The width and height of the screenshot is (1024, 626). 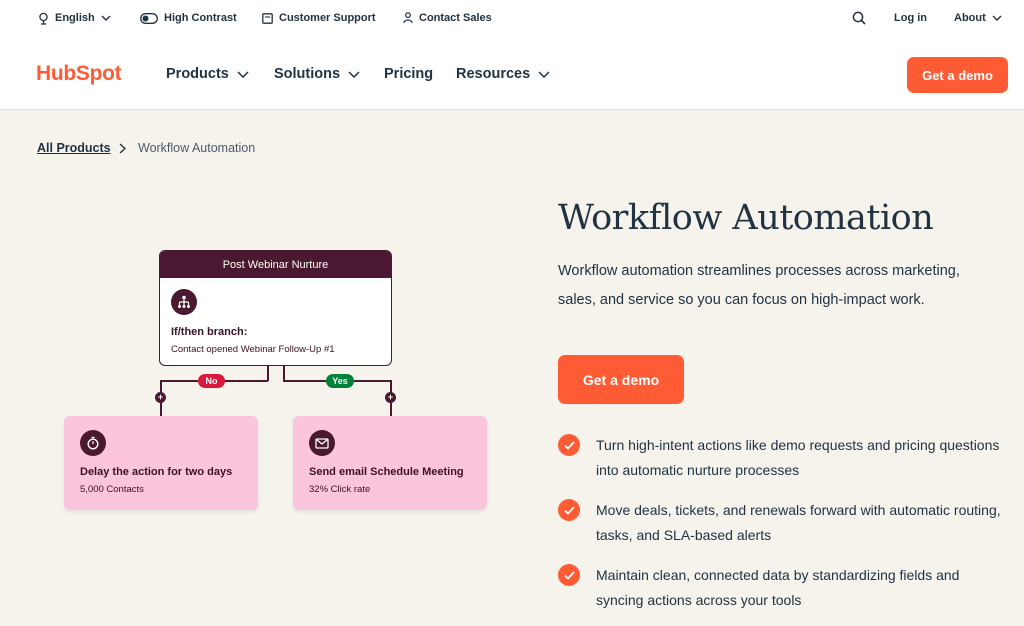 I want to click on no-branch-badge: No, so click(x=211, y=381).